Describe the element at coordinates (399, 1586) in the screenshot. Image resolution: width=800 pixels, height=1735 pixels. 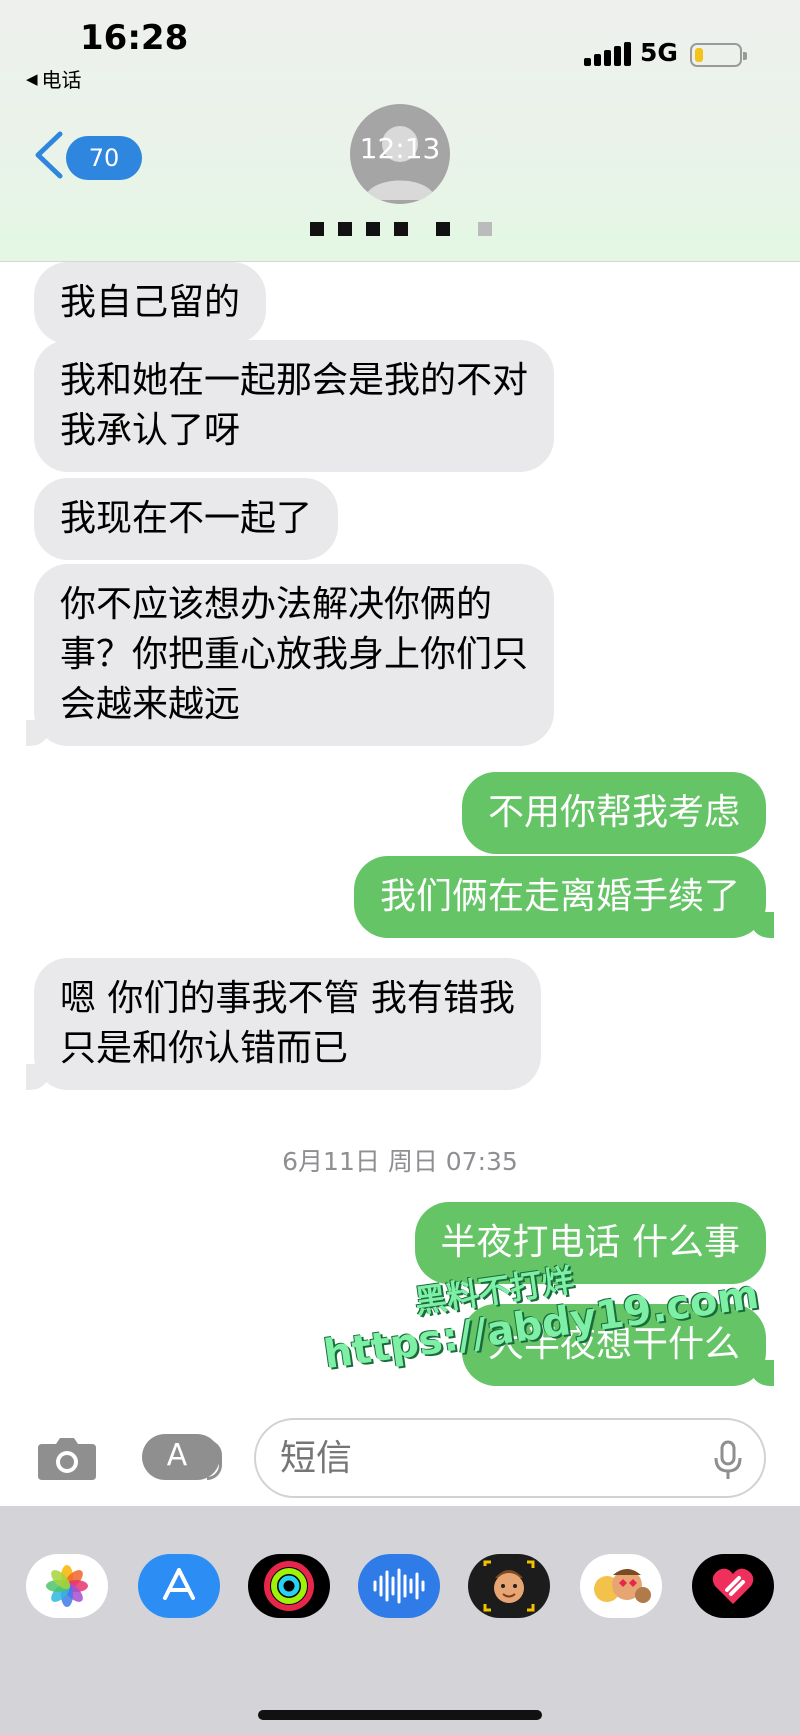
I see `audio-message-icon` at that location.